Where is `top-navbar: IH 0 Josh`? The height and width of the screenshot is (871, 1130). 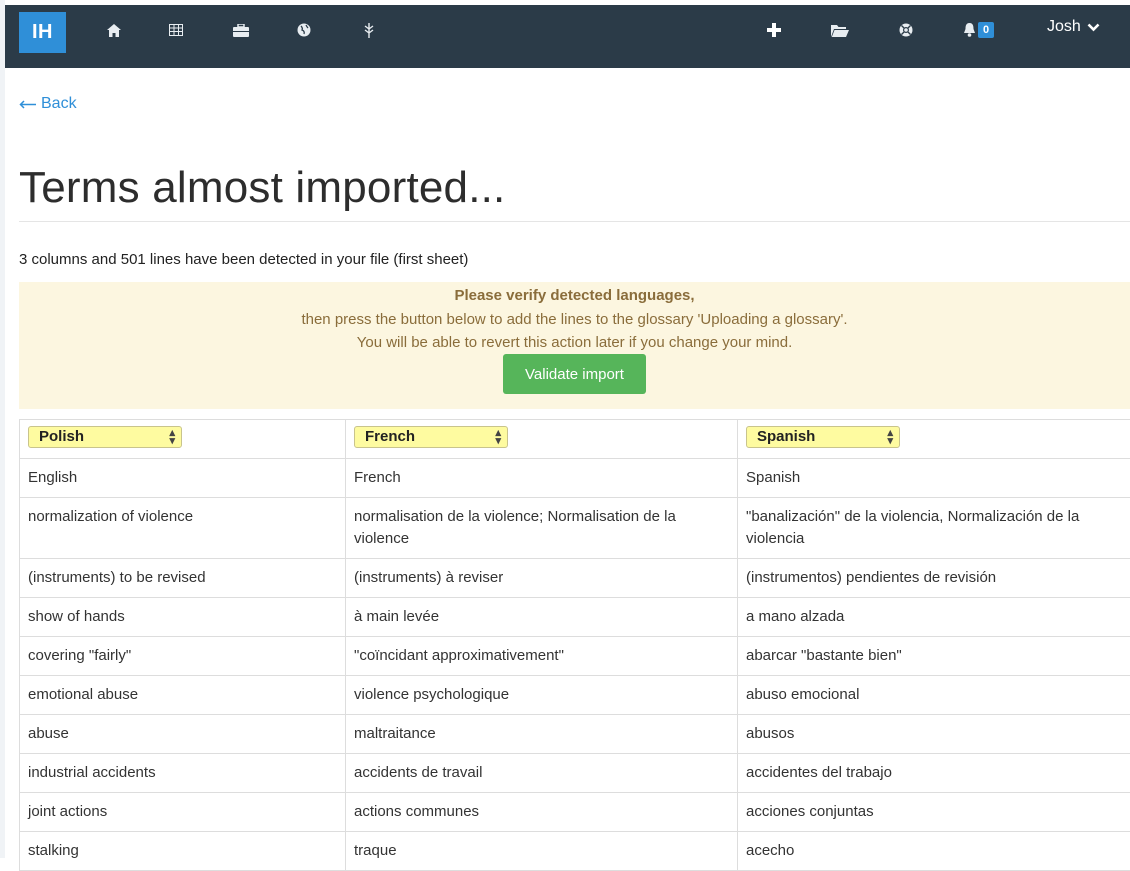 top-navbar: IH 0 Josh is located at coordinates (567, 36).